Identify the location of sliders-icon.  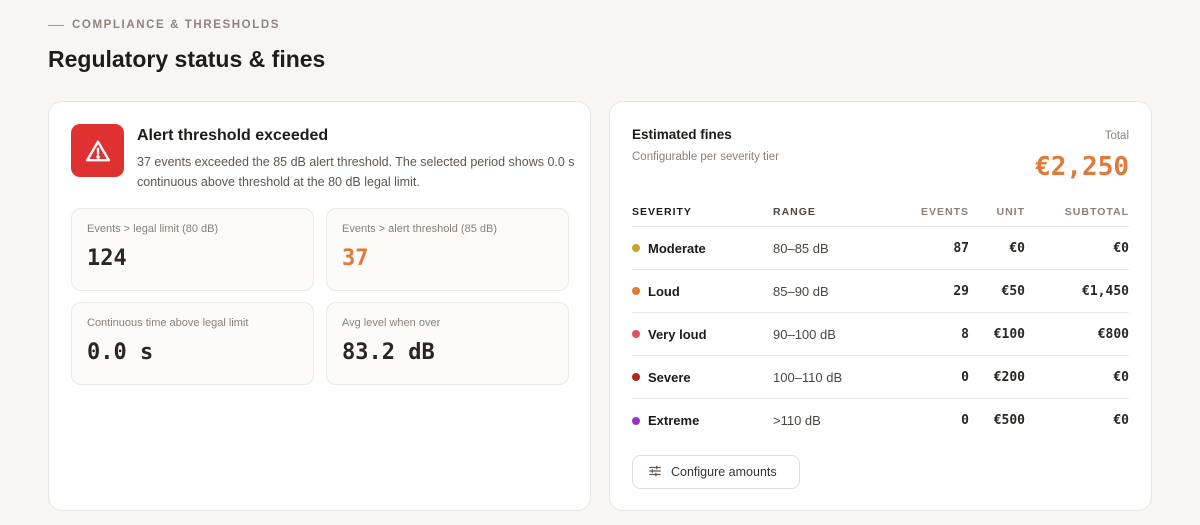
(655, 472).